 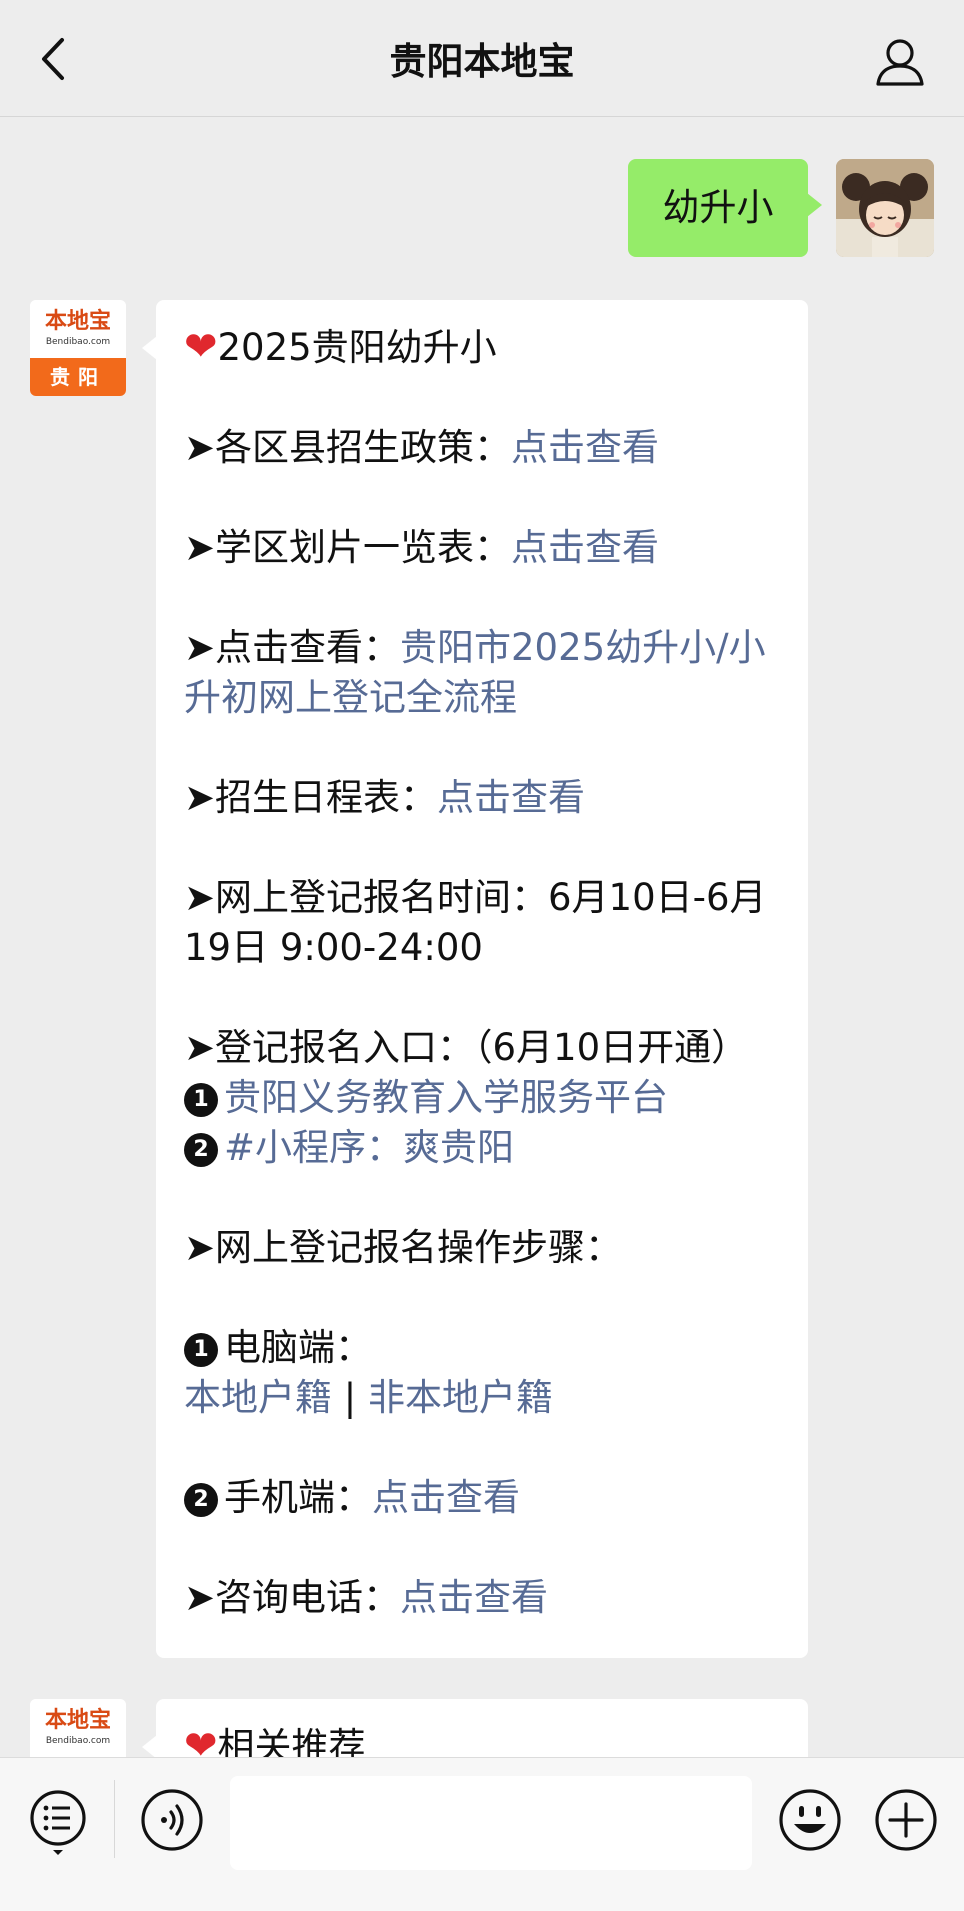 I want to click on entry-label: ➤登记报名入口：（6月10日开通）, so click(x=466, y=1047).